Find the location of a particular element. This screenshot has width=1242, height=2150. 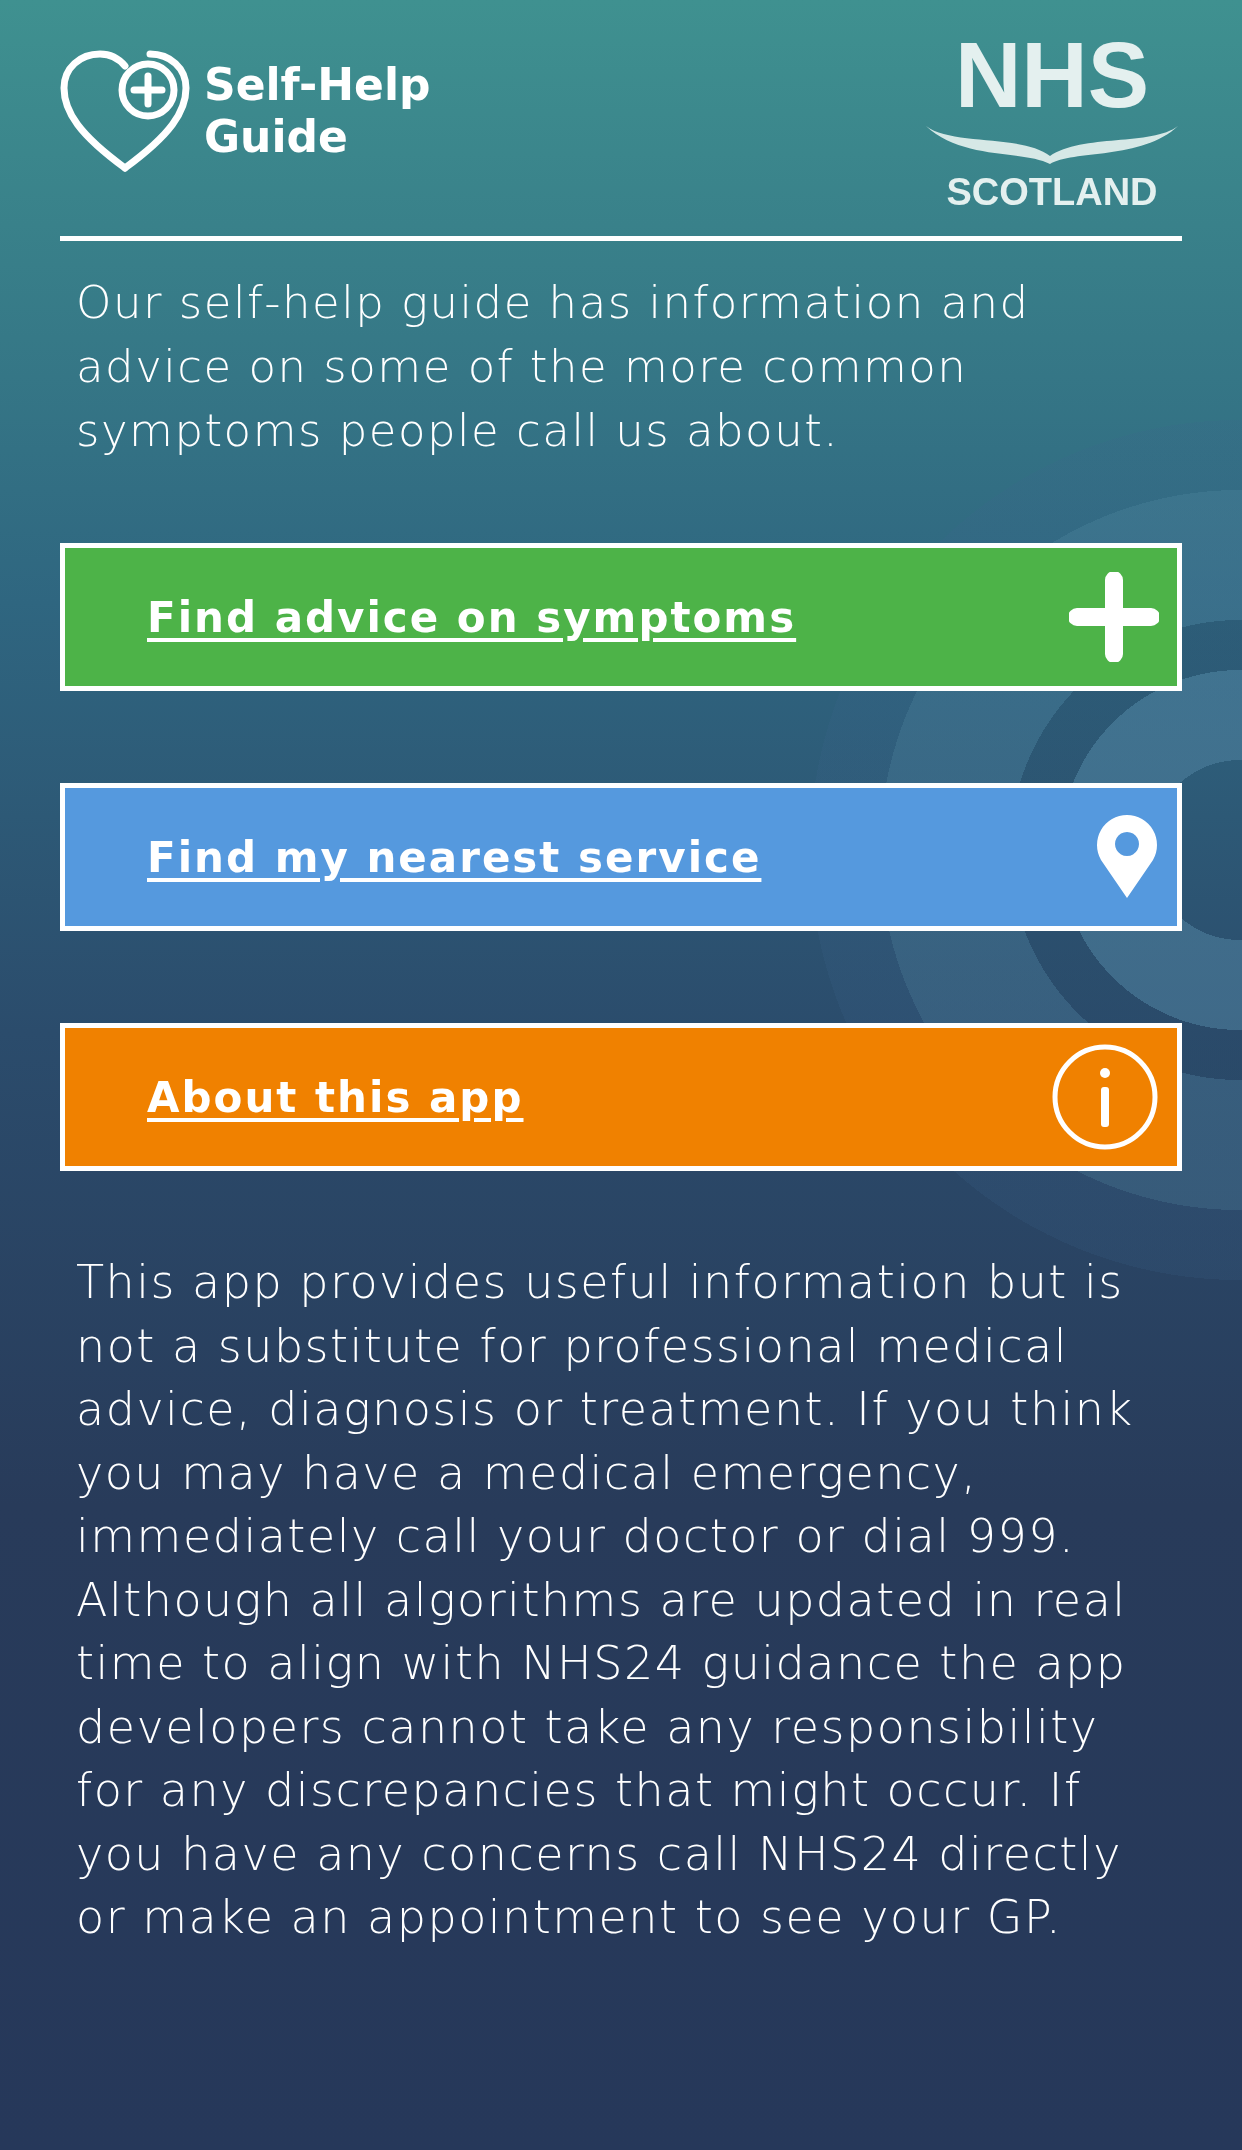

app-title: Self-Help Guide is located at coordinates (317, 111).